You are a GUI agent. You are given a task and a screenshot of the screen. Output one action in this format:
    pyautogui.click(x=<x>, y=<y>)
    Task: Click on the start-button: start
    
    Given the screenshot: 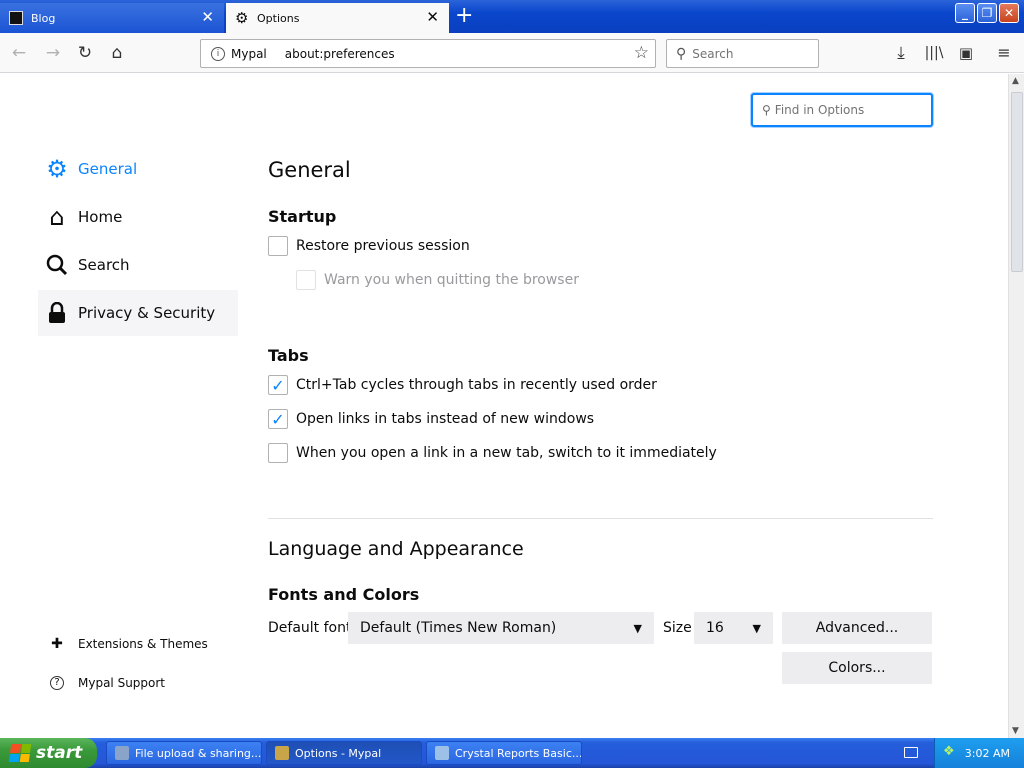 What is the action you would take?
    pyautogui.click(x=48, y=753)
    